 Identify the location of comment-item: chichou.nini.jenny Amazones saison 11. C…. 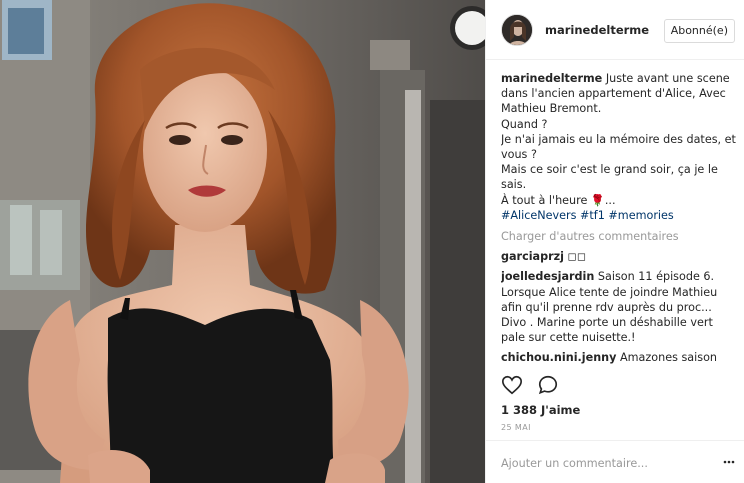
(618, 358).